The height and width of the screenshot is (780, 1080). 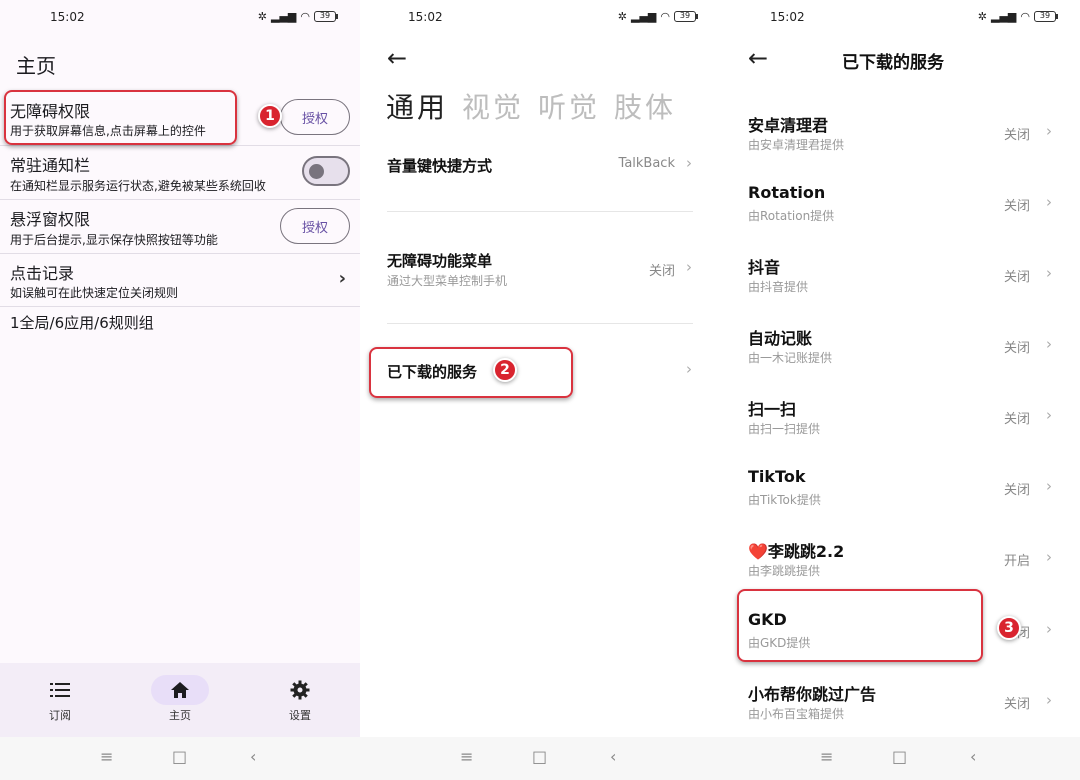 I want to click on service-item: TikTok 由TikTok提供 关闭 ›, so click(x=900, y=502).